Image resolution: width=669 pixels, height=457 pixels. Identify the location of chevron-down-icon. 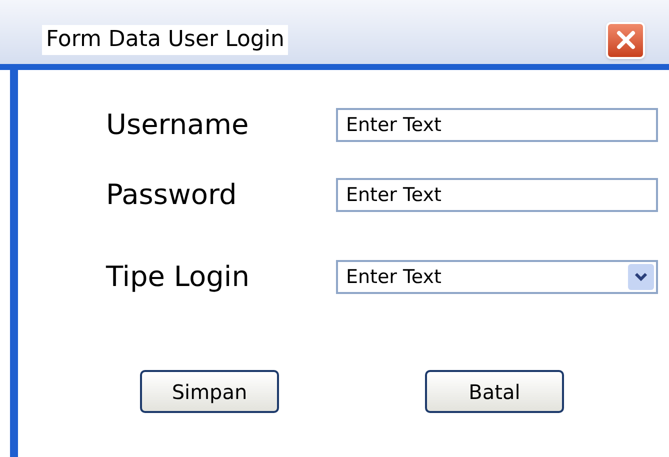
(641, 277).